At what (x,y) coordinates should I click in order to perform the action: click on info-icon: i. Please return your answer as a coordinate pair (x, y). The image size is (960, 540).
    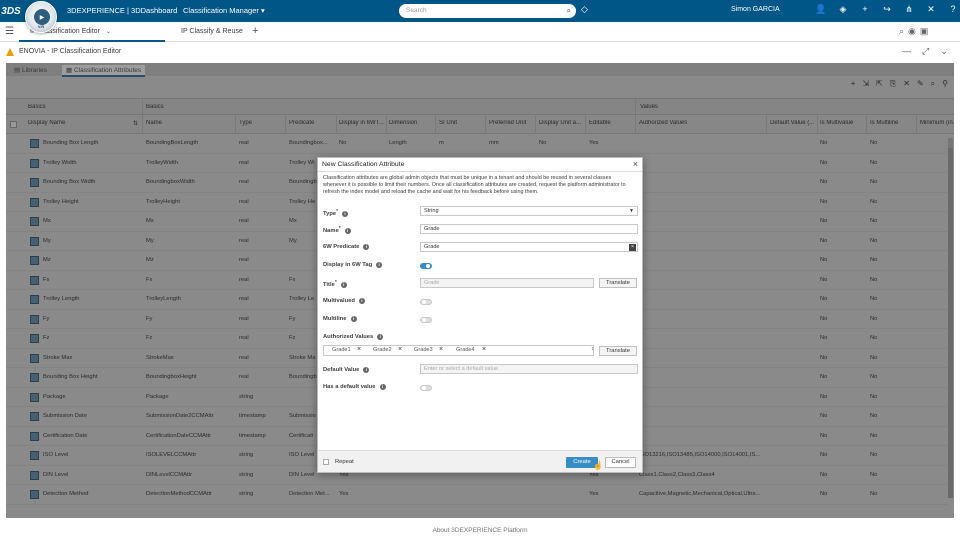
    Looking at the image, I should click on (361, 301).